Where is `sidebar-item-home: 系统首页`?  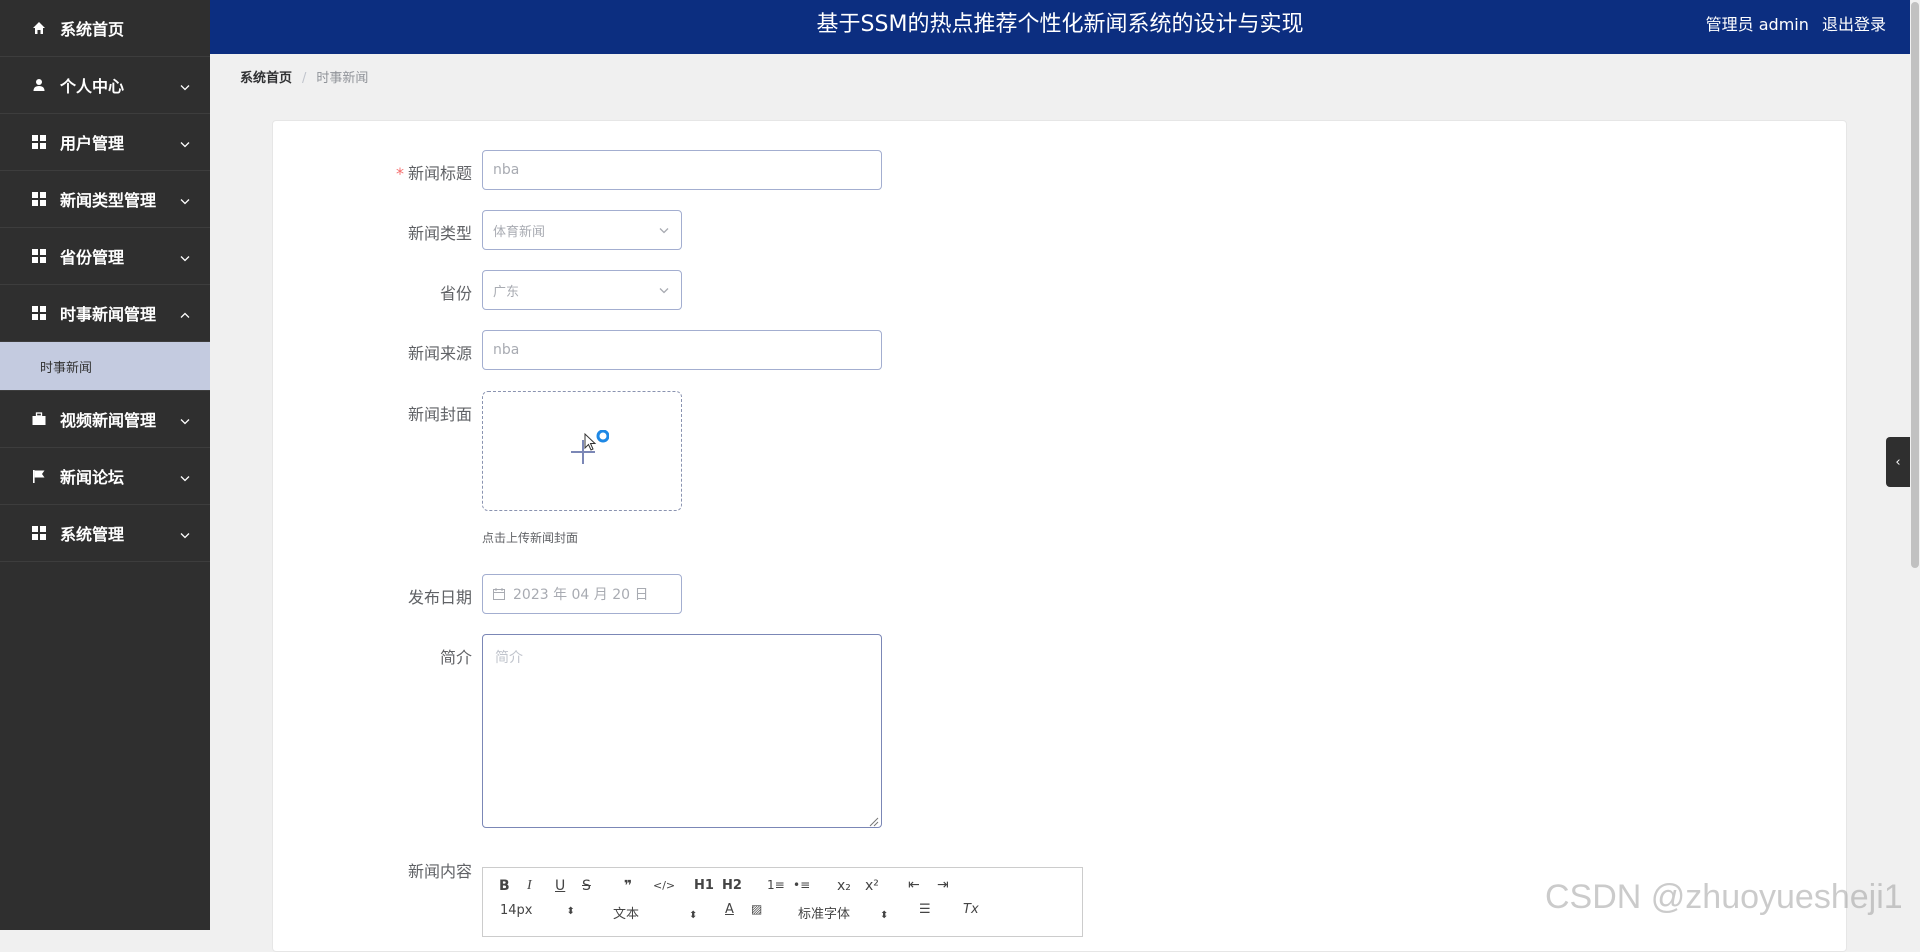
sidebar-item-home: 系统首页 is located at coordinates (105, 28).